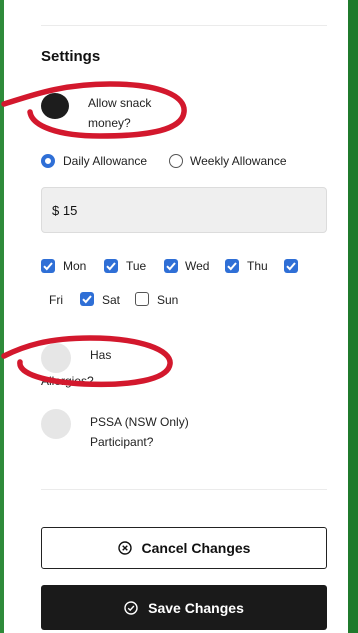 The width and height of the screenshot is (358, 633). Describe the element at coordinates (56, 358) in the screenshot. I see `allergies-toggle` at that location.